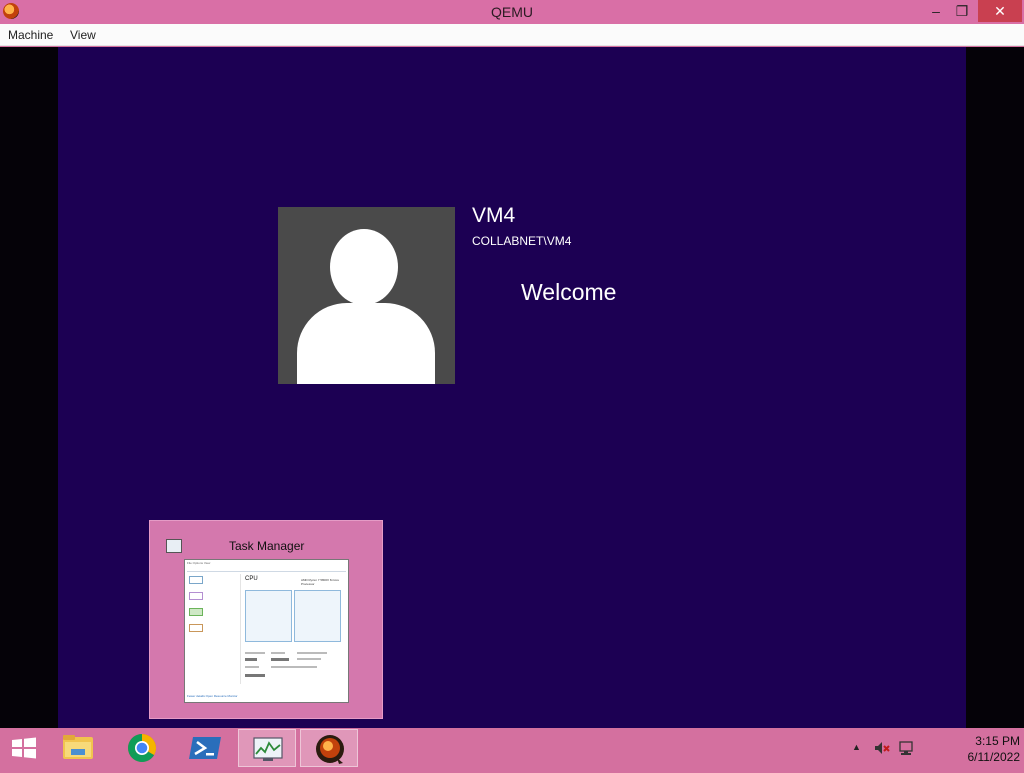 The height and width of the screenshot is (773, 1024). I want to click on taskbar-qemu, so click(329, 748).